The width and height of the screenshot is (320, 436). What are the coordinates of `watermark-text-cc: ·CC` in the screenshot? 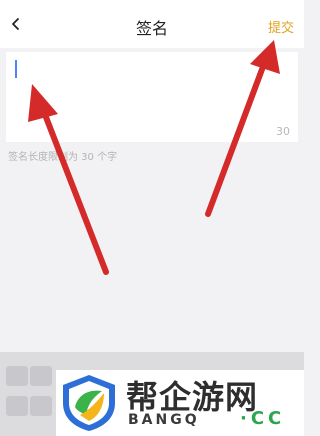 It's located at (263, 418).